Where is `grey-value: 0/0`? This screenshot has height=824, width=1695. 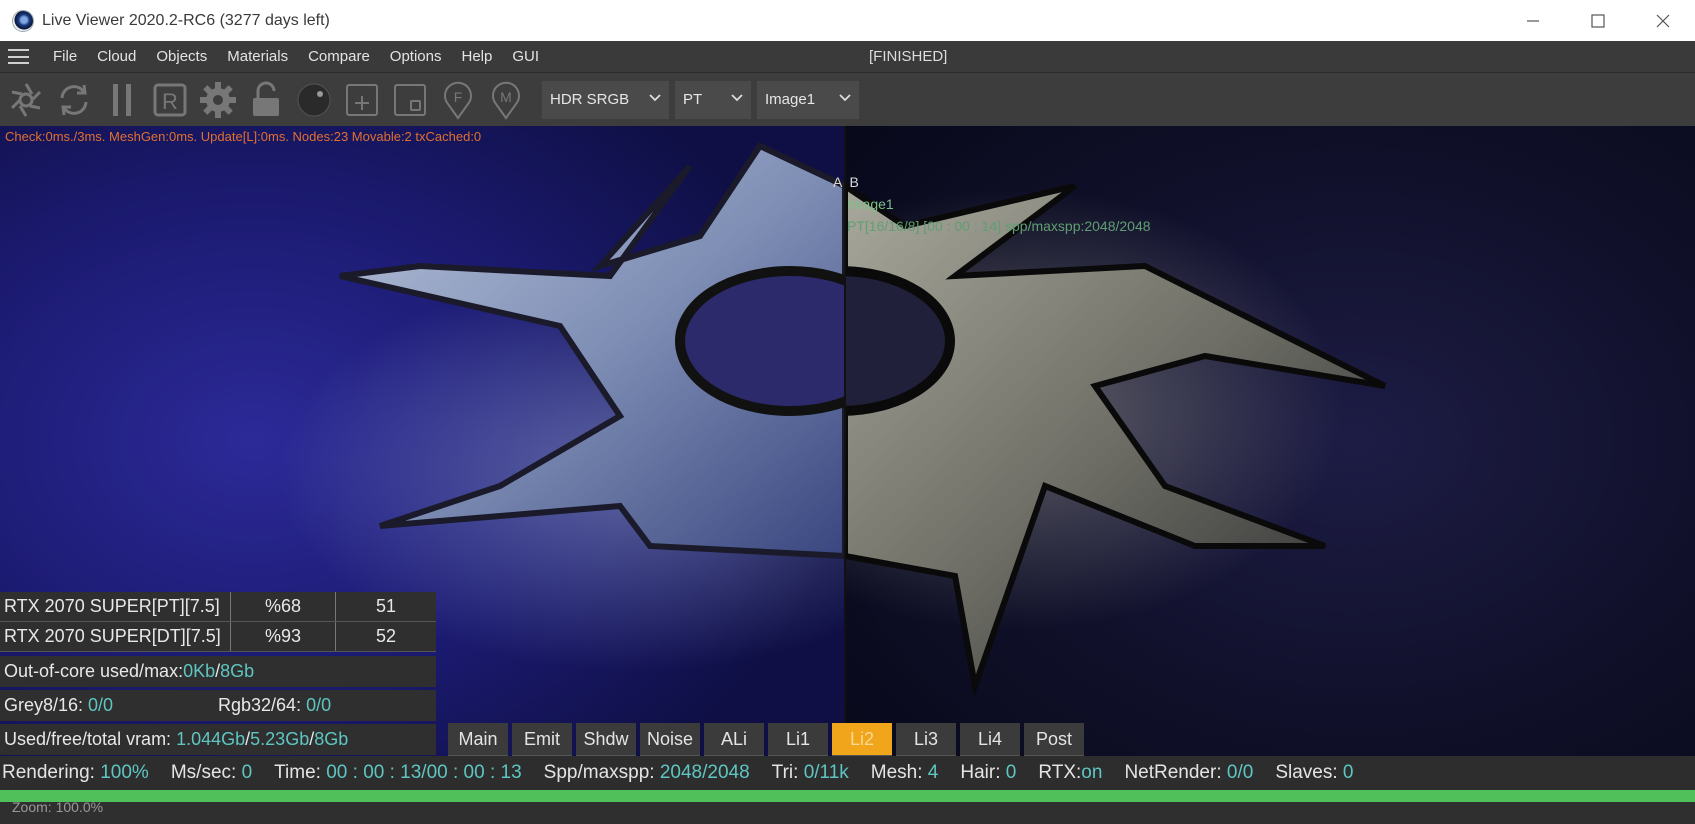 grey-value: 0/0 is located at coordinates (101, 705).